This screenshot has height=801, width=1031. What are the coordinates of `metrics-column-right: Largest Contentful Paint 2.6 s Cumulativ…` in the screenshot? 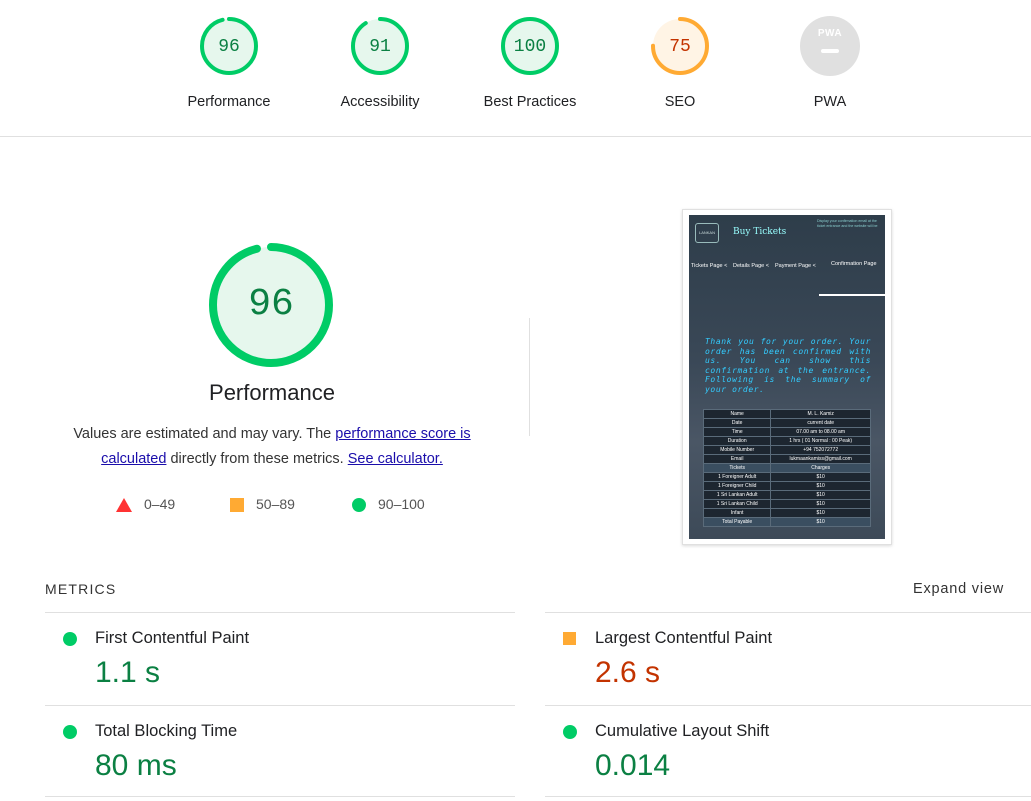 It's located at (788, 705).